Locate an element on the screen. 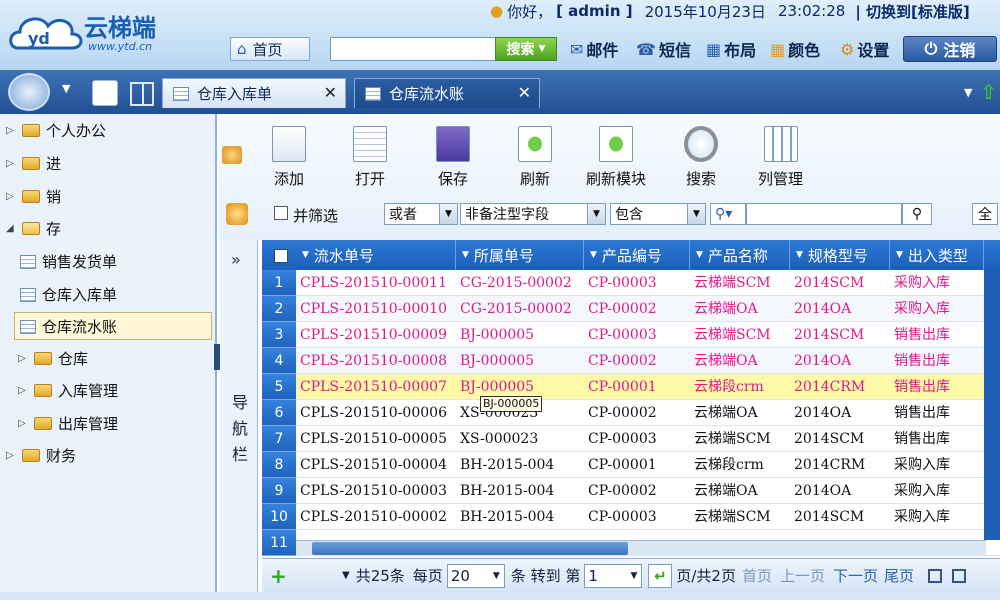 The width and height of the screenshot is (1000, 600). mail-button: ✉ 邮件 is located at coordinates (594, 49).